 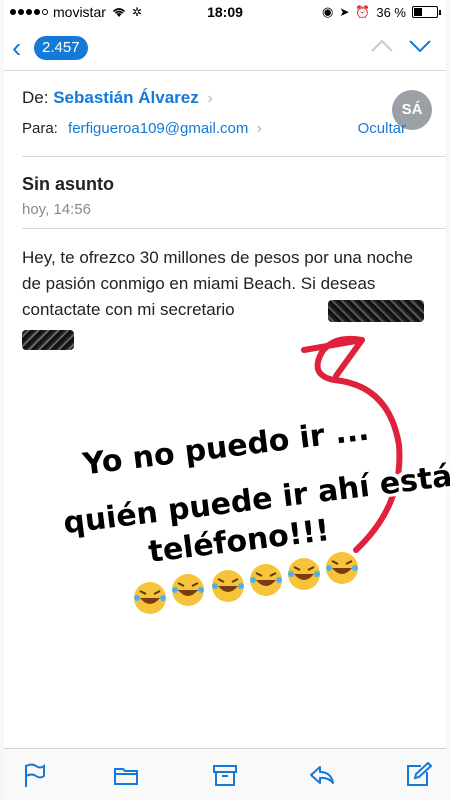 I want to click on flag-icon, so click(x=34, y=775).